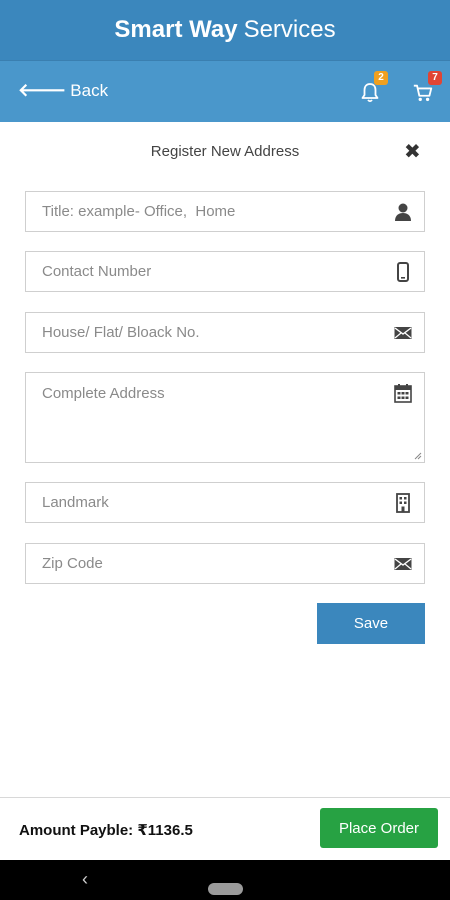 This screenshot has width=450, height=900. I want to click on complete-address-input, so click(225, 417).